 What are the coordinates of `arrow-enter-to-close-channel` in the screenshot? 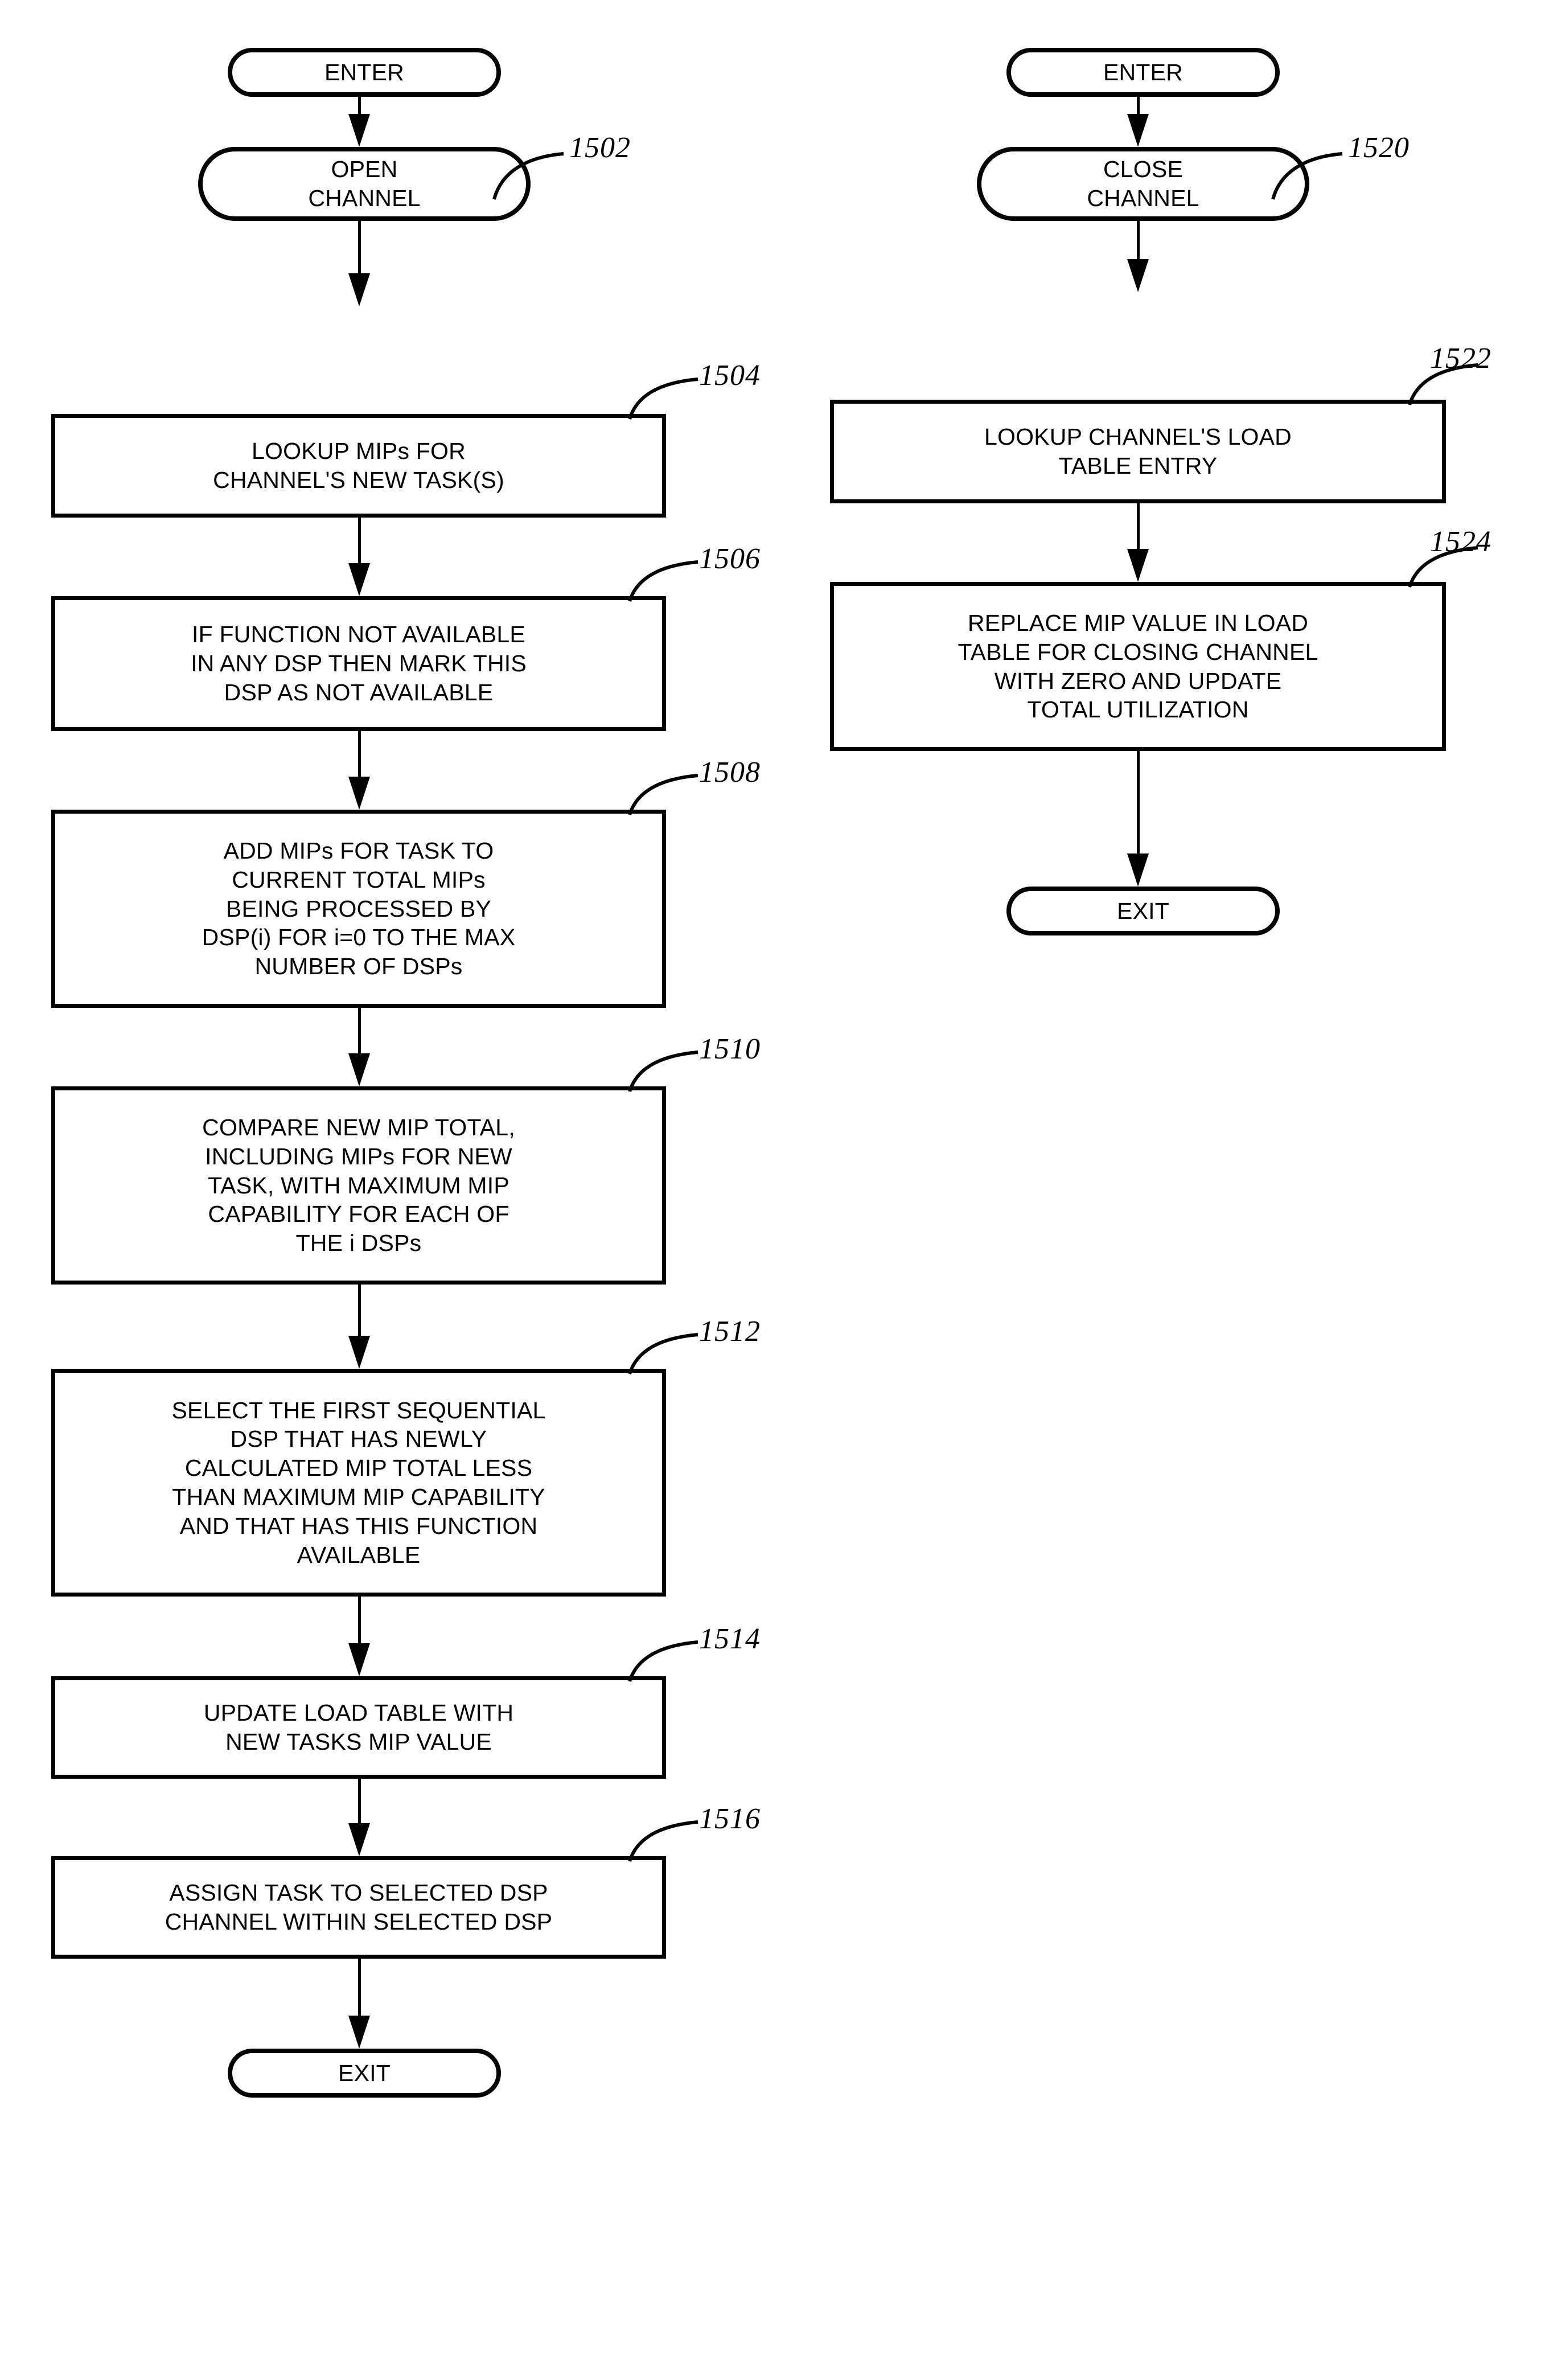 It's located at (1138, 122).